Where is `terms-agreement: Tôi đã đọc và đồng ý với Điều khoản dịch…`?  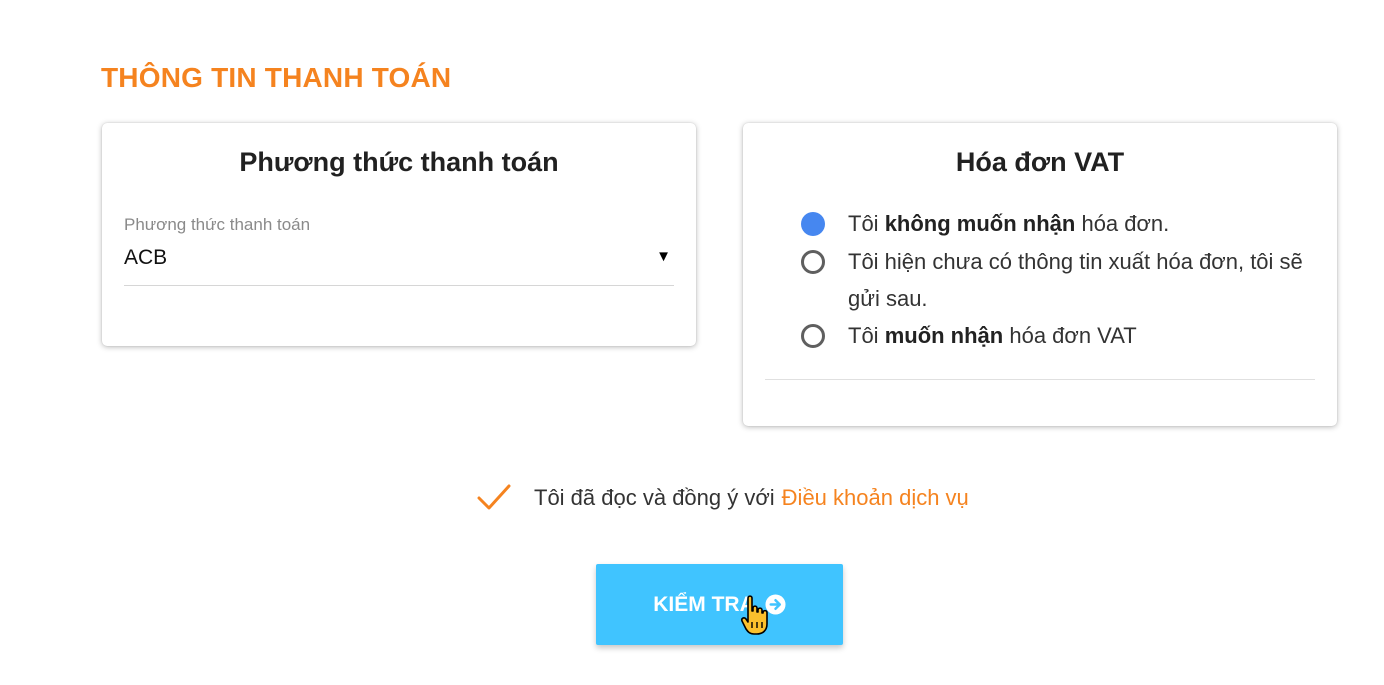
terms-agreement: Tôi đã đọc và đồng ý với Điều khoản dịch… is located at coordinates (722, 498).